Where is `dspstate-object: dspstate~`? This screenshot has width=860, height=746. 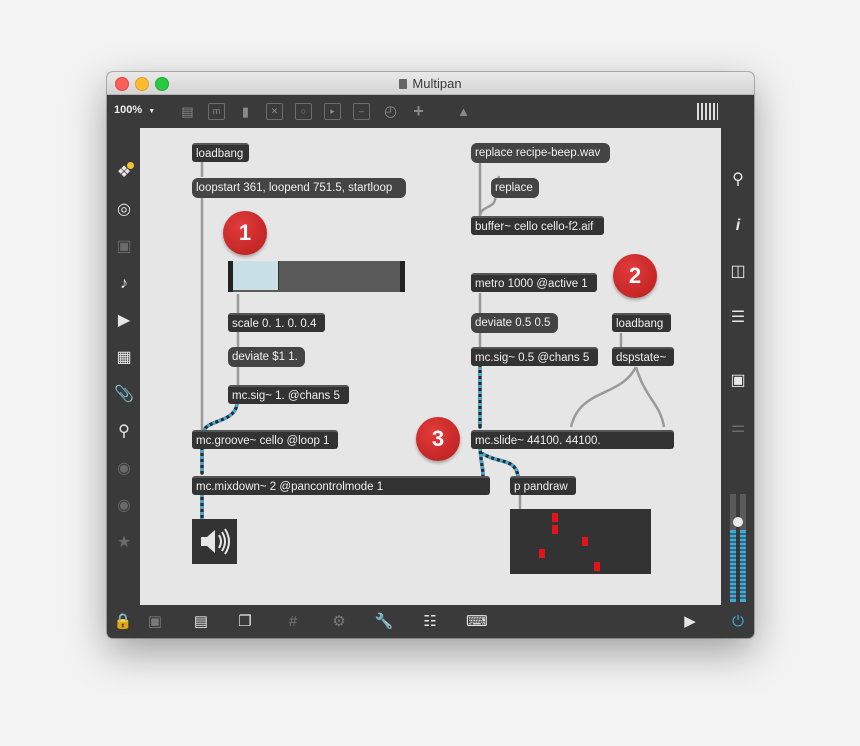
dspstate-object: dspstate~ is located at coordinates (643, 356).